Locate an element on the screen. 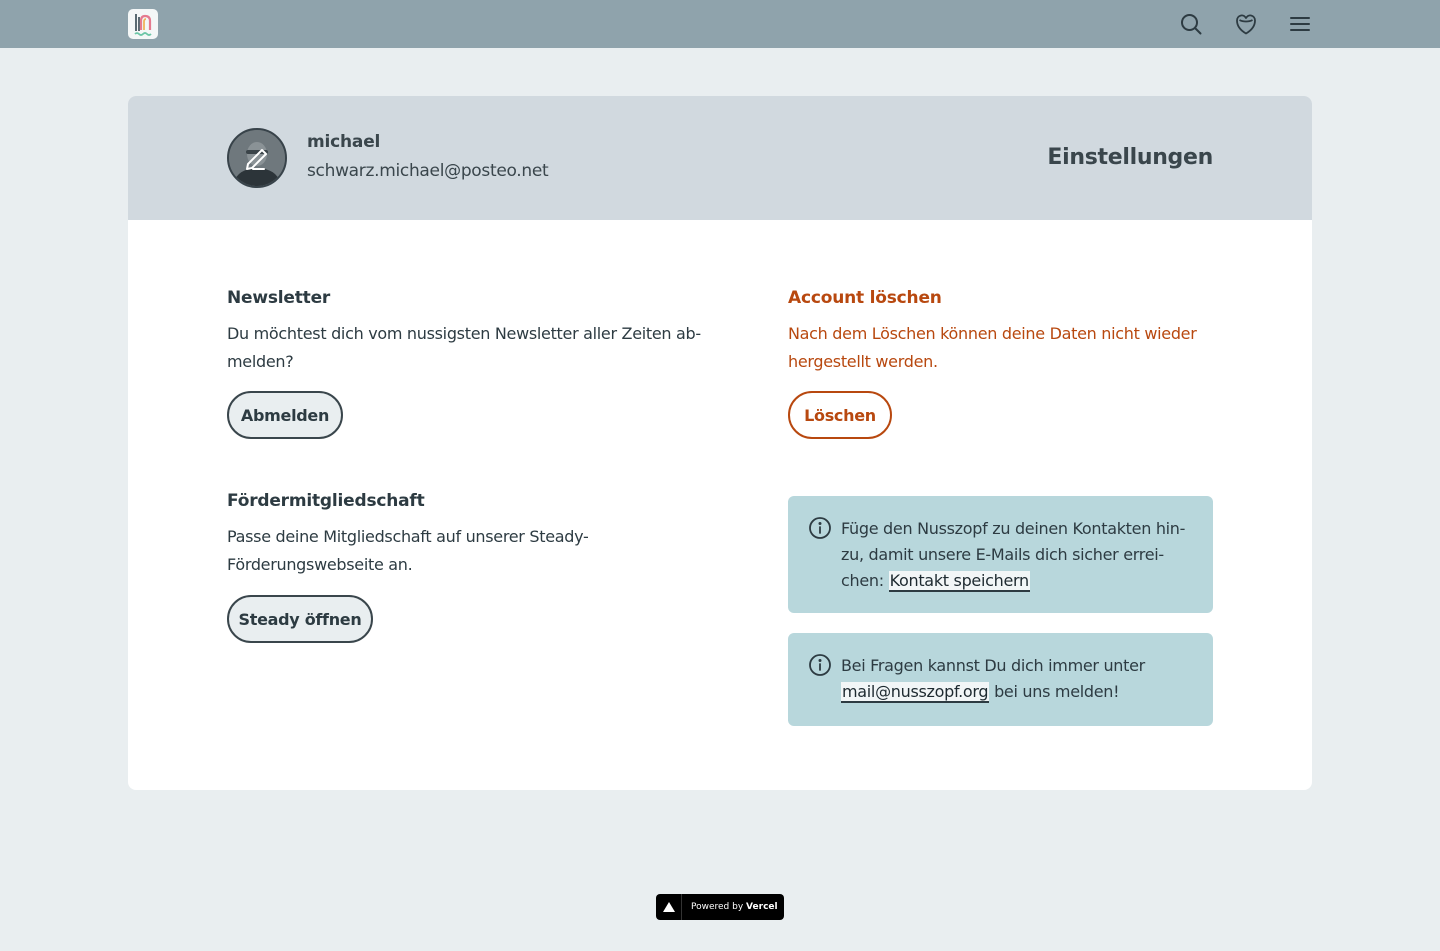 Image resolution: width=1440 pixels, height=951 pixels. user-email: schwarz.michael@posteo.net is located at coordinates (428, 171).